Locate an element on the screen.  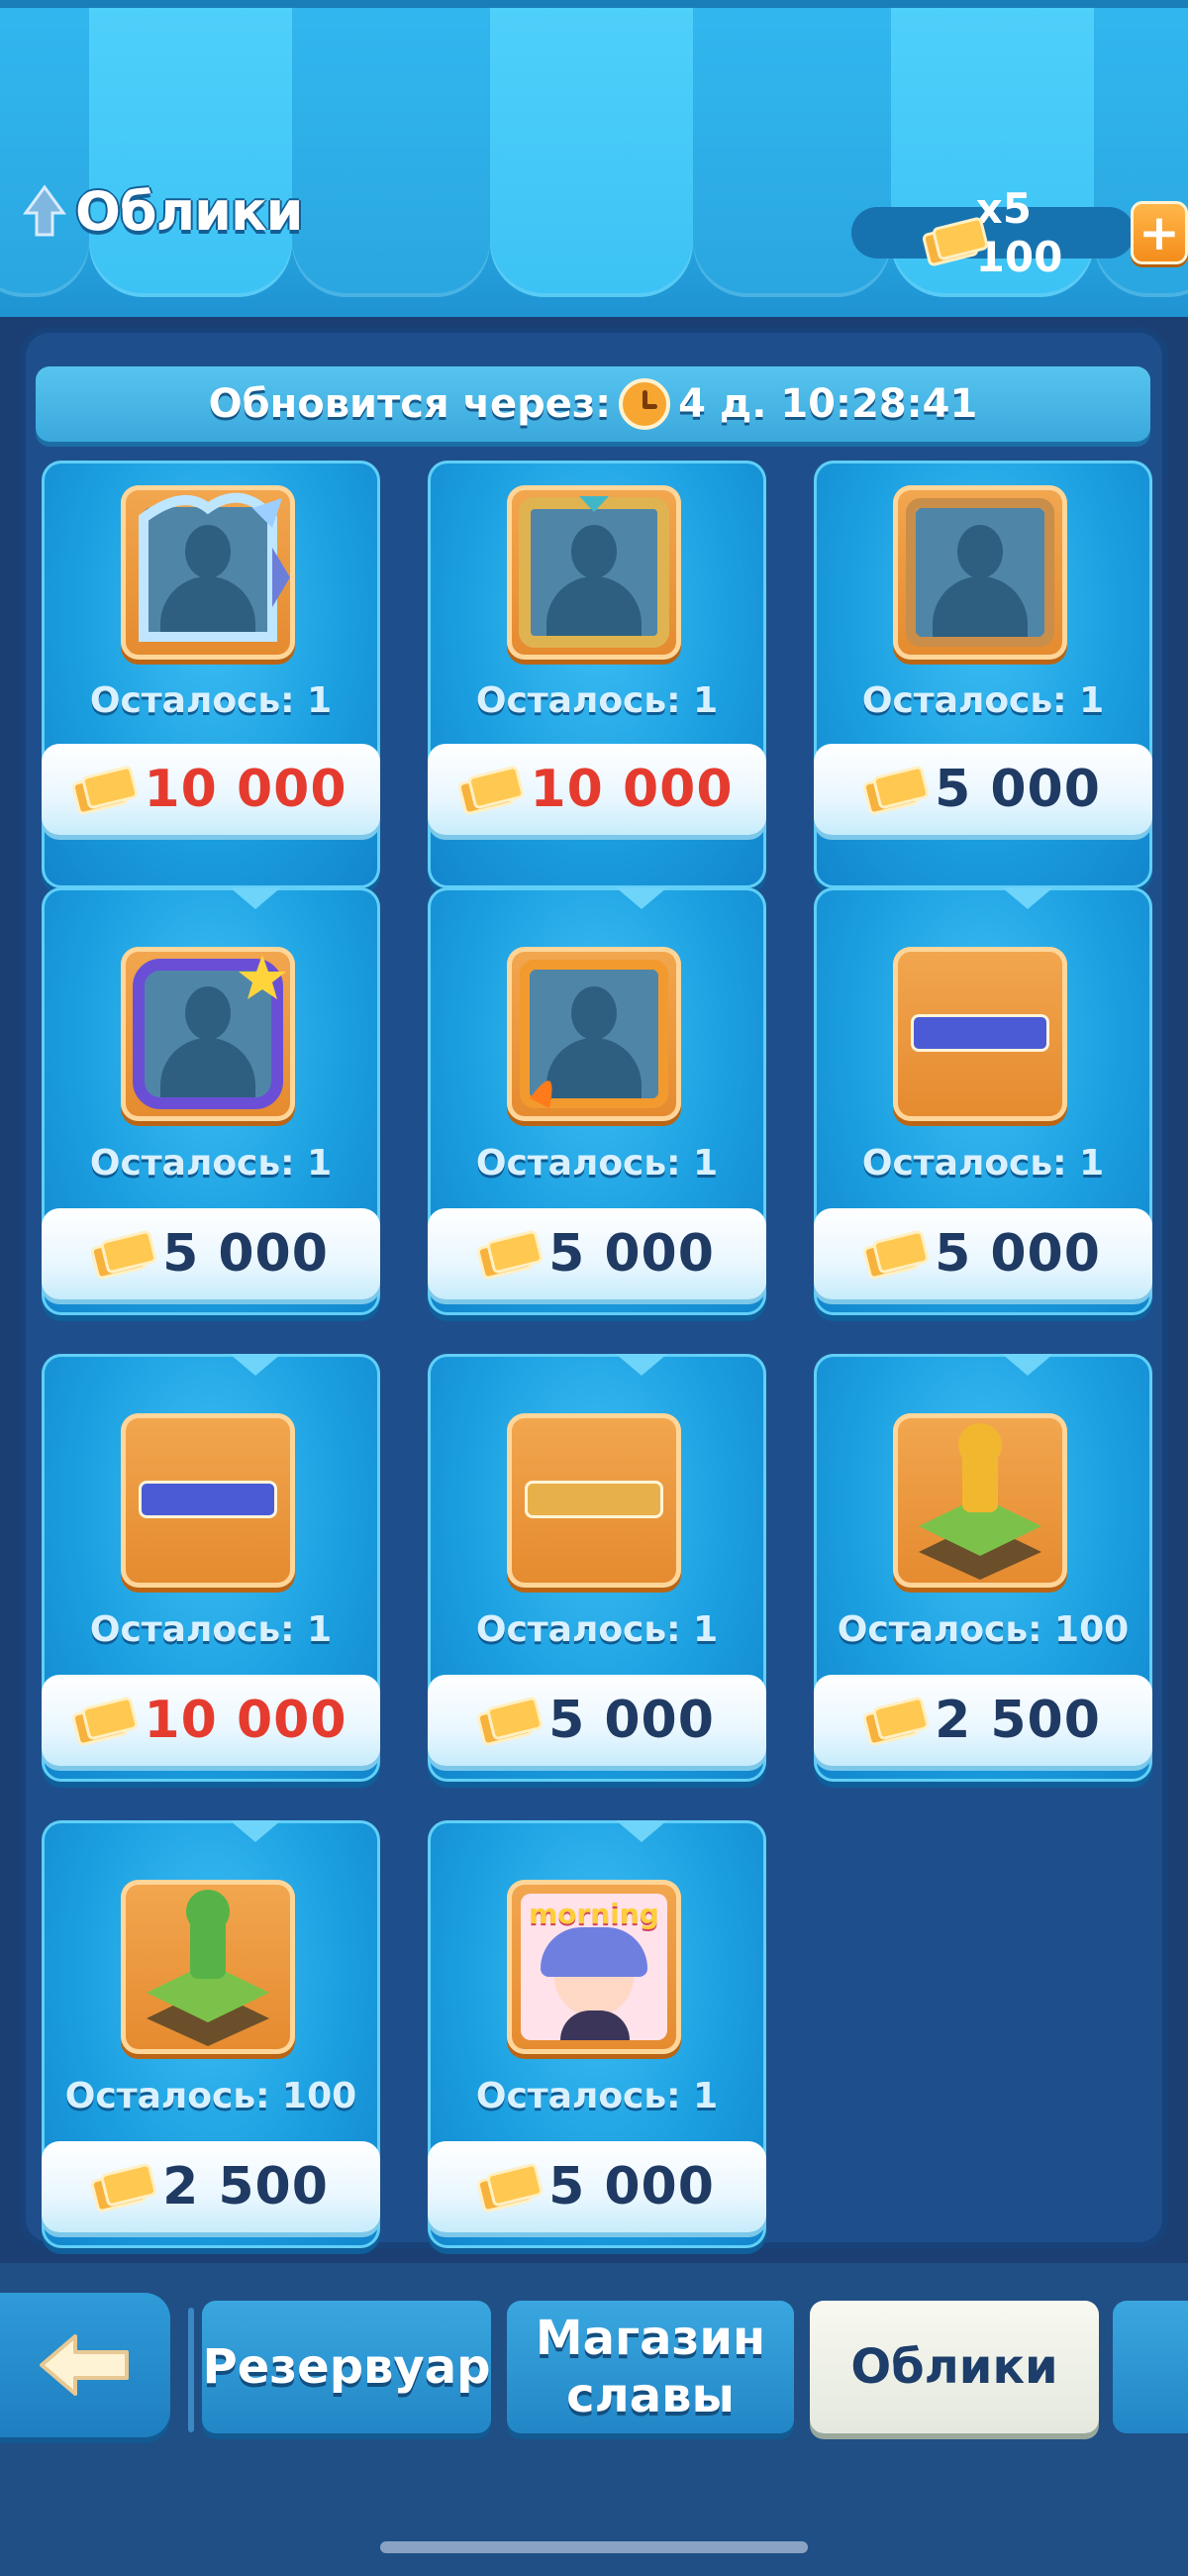
tab-skins-label: Облики is located at coordinates (954, 2367).